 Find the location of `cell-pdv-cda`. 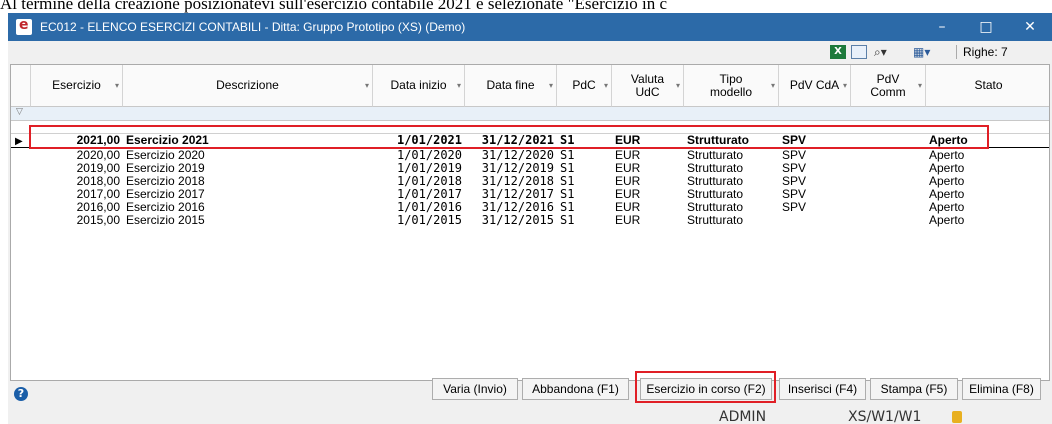

cell-pdv-cda is located at coordinates (815, 220).